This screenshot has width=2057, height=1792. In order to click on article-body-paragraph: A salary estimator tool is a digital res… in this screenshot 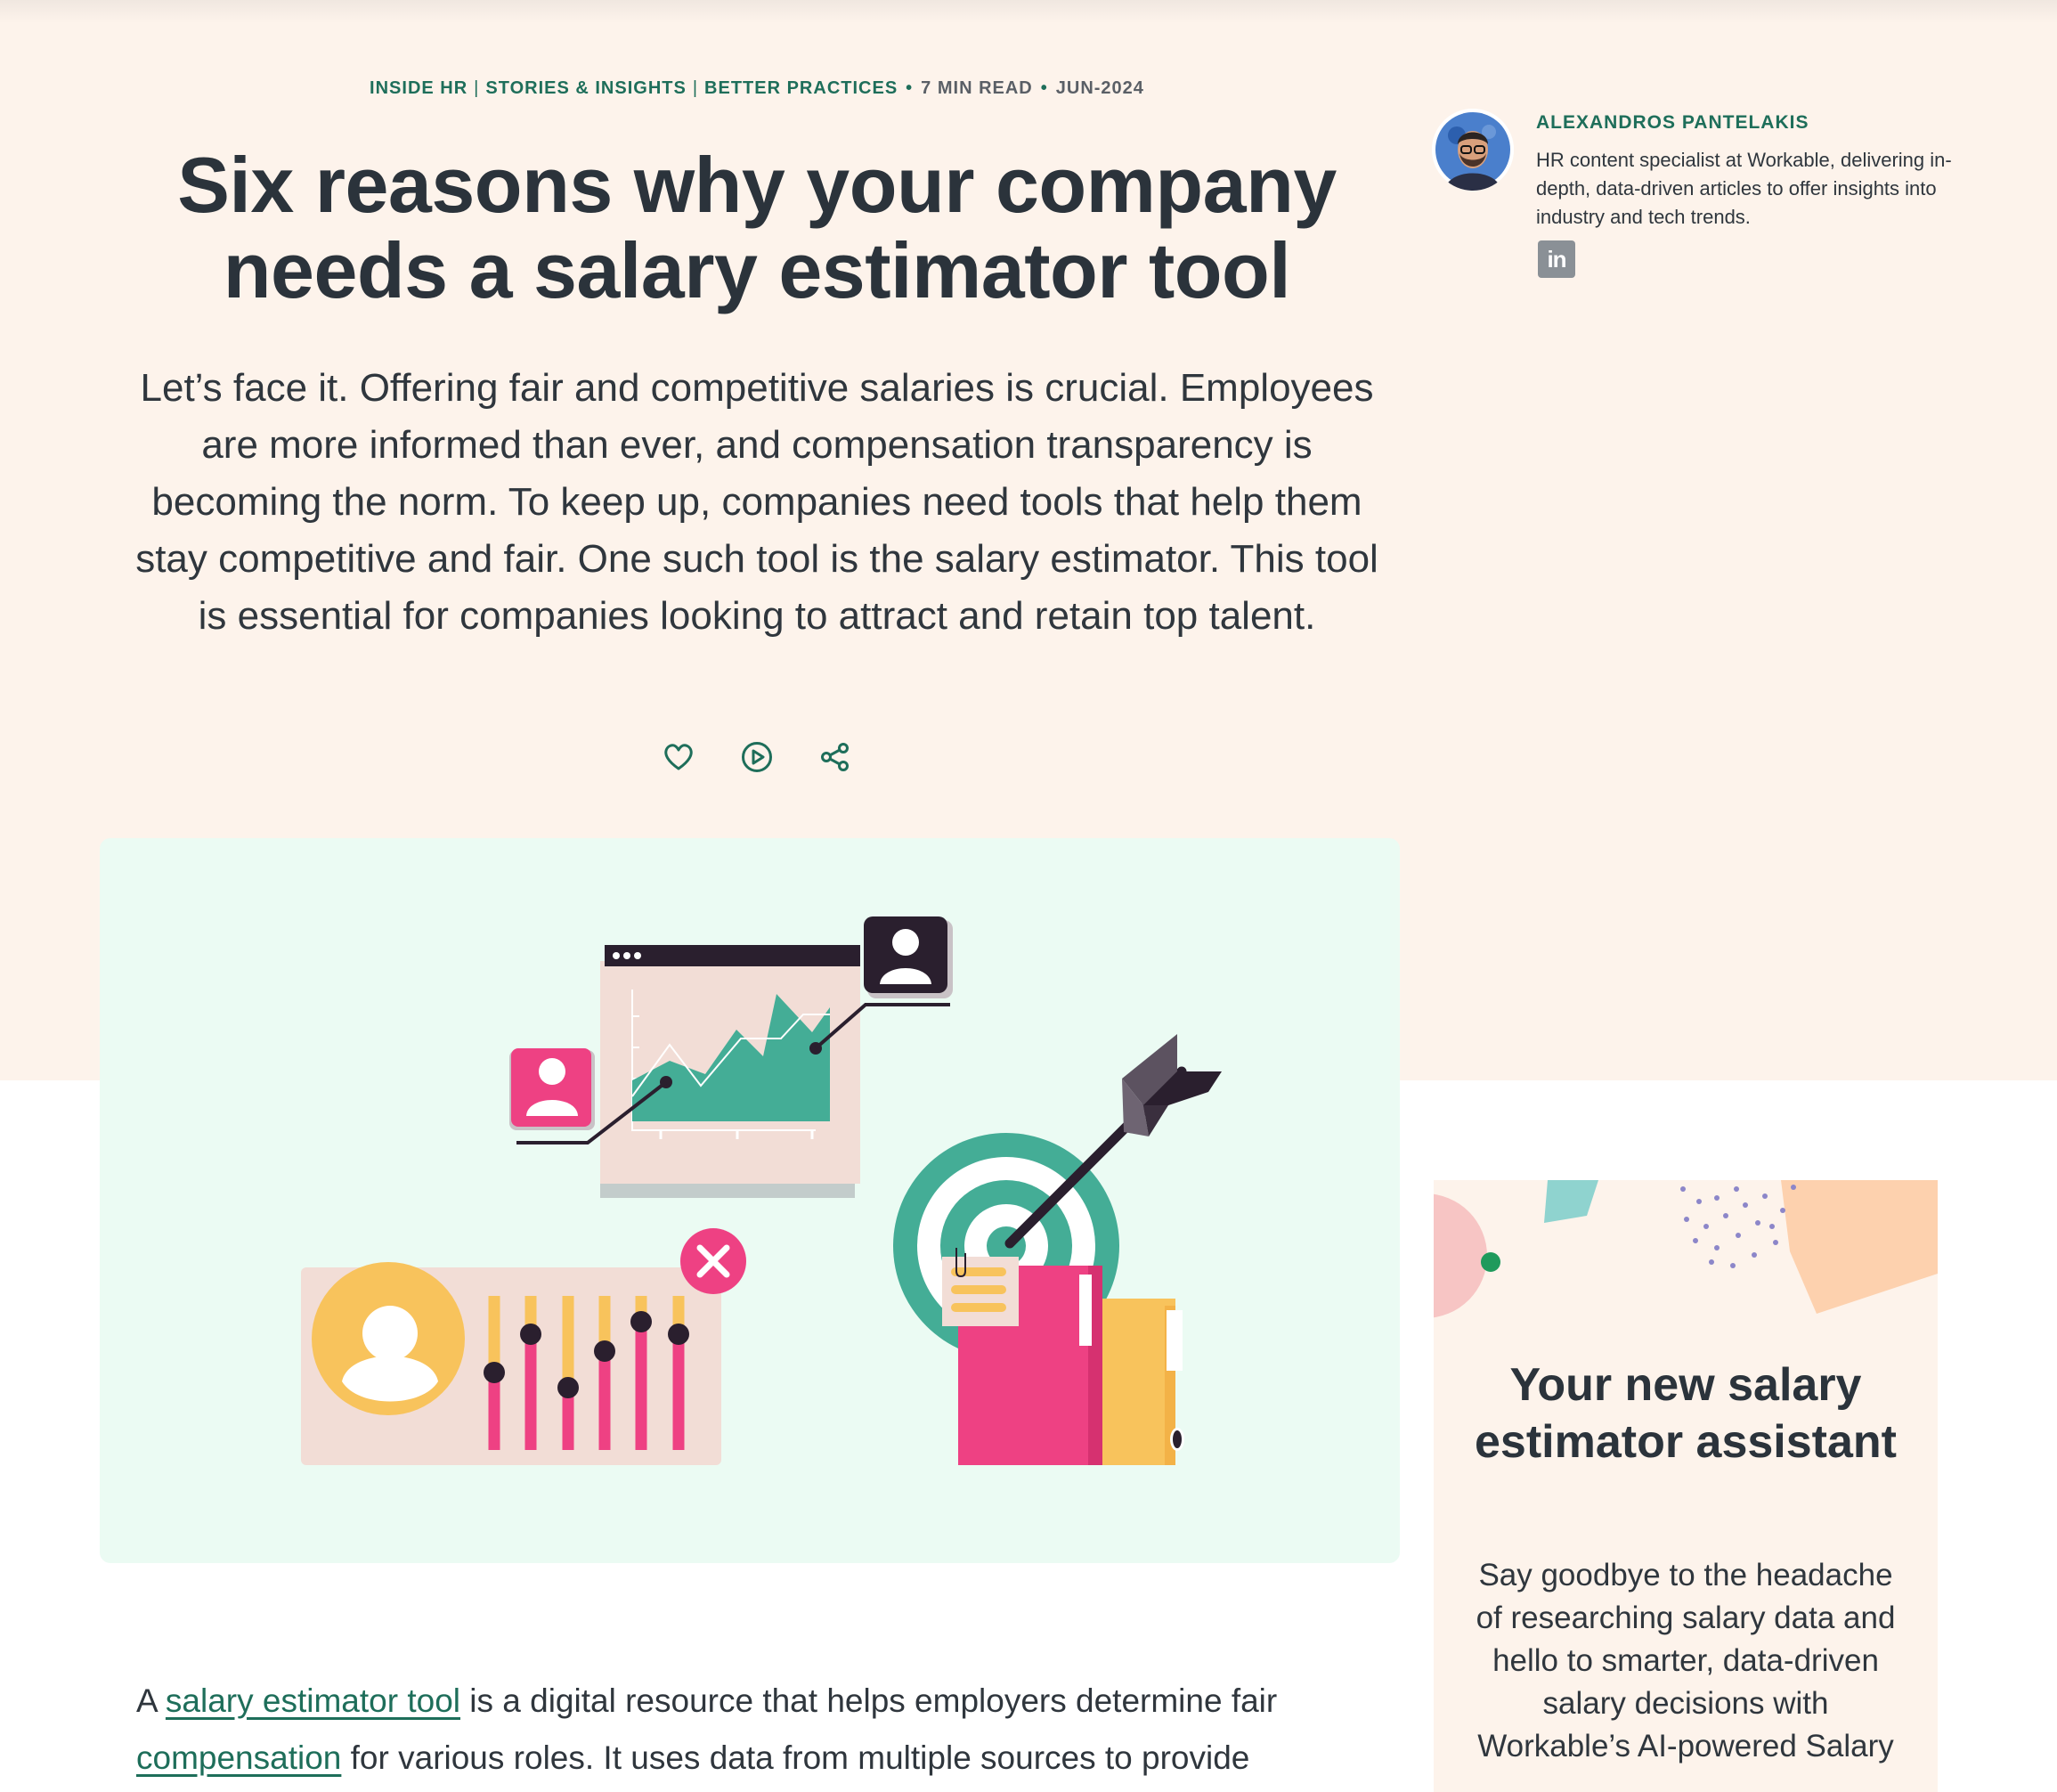, I will do `click(764, 1730)`.